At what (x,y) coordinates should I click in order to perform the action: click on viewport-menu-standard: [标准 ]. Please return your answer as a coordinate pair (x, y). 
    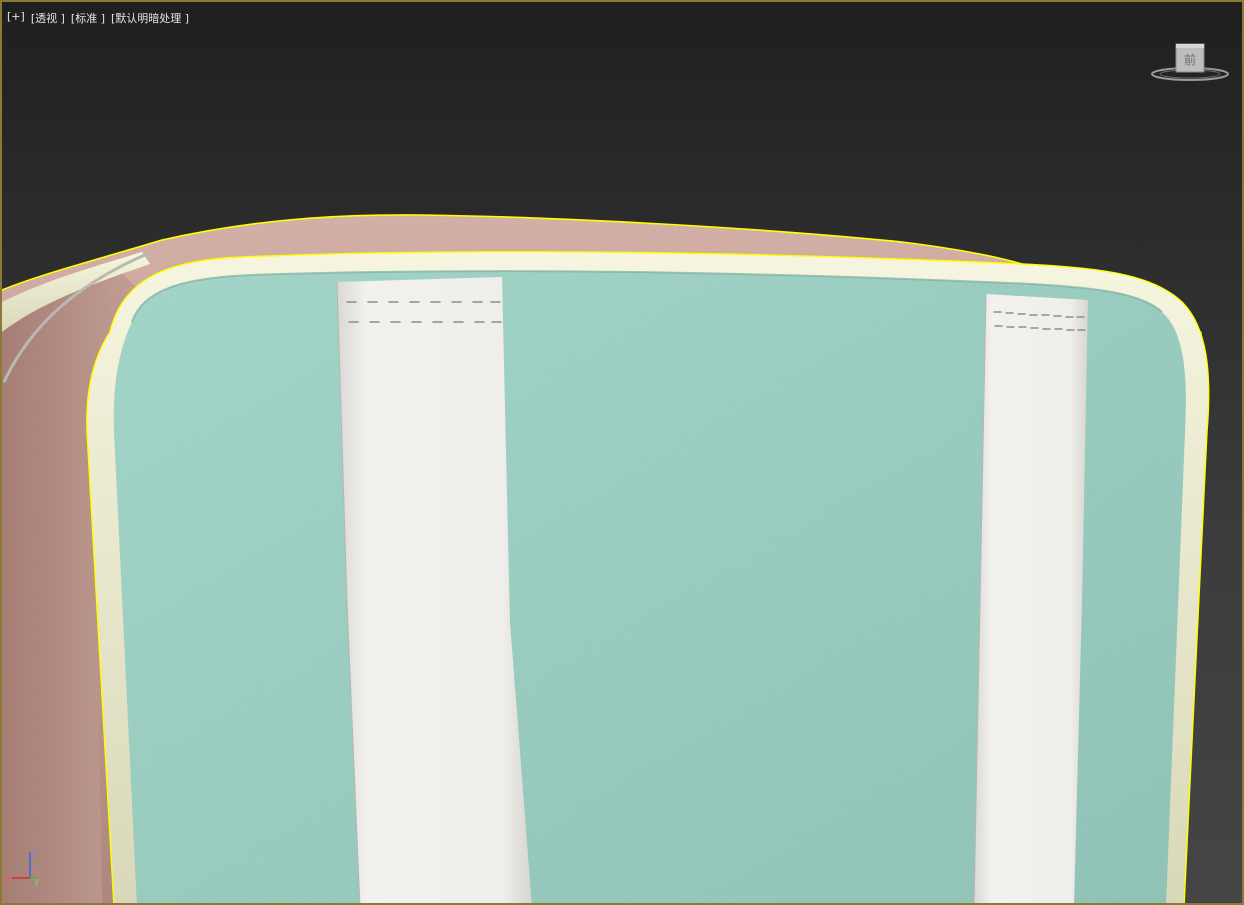
    Looking at the image, I should click on (88, 18).